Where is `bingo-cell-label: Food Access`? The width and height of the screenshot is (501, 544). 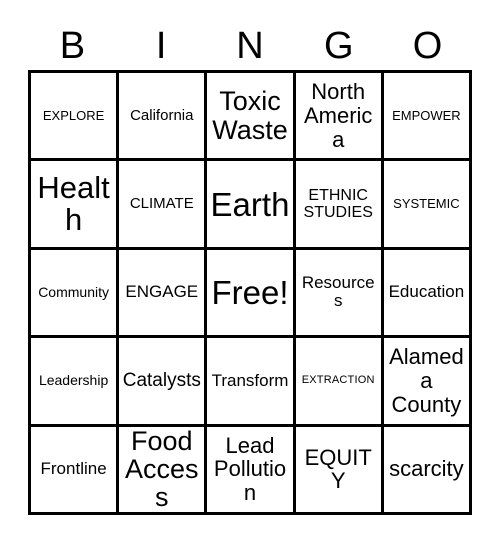 bingo-cell-label: Food Access is located at coordinates (162, 469).